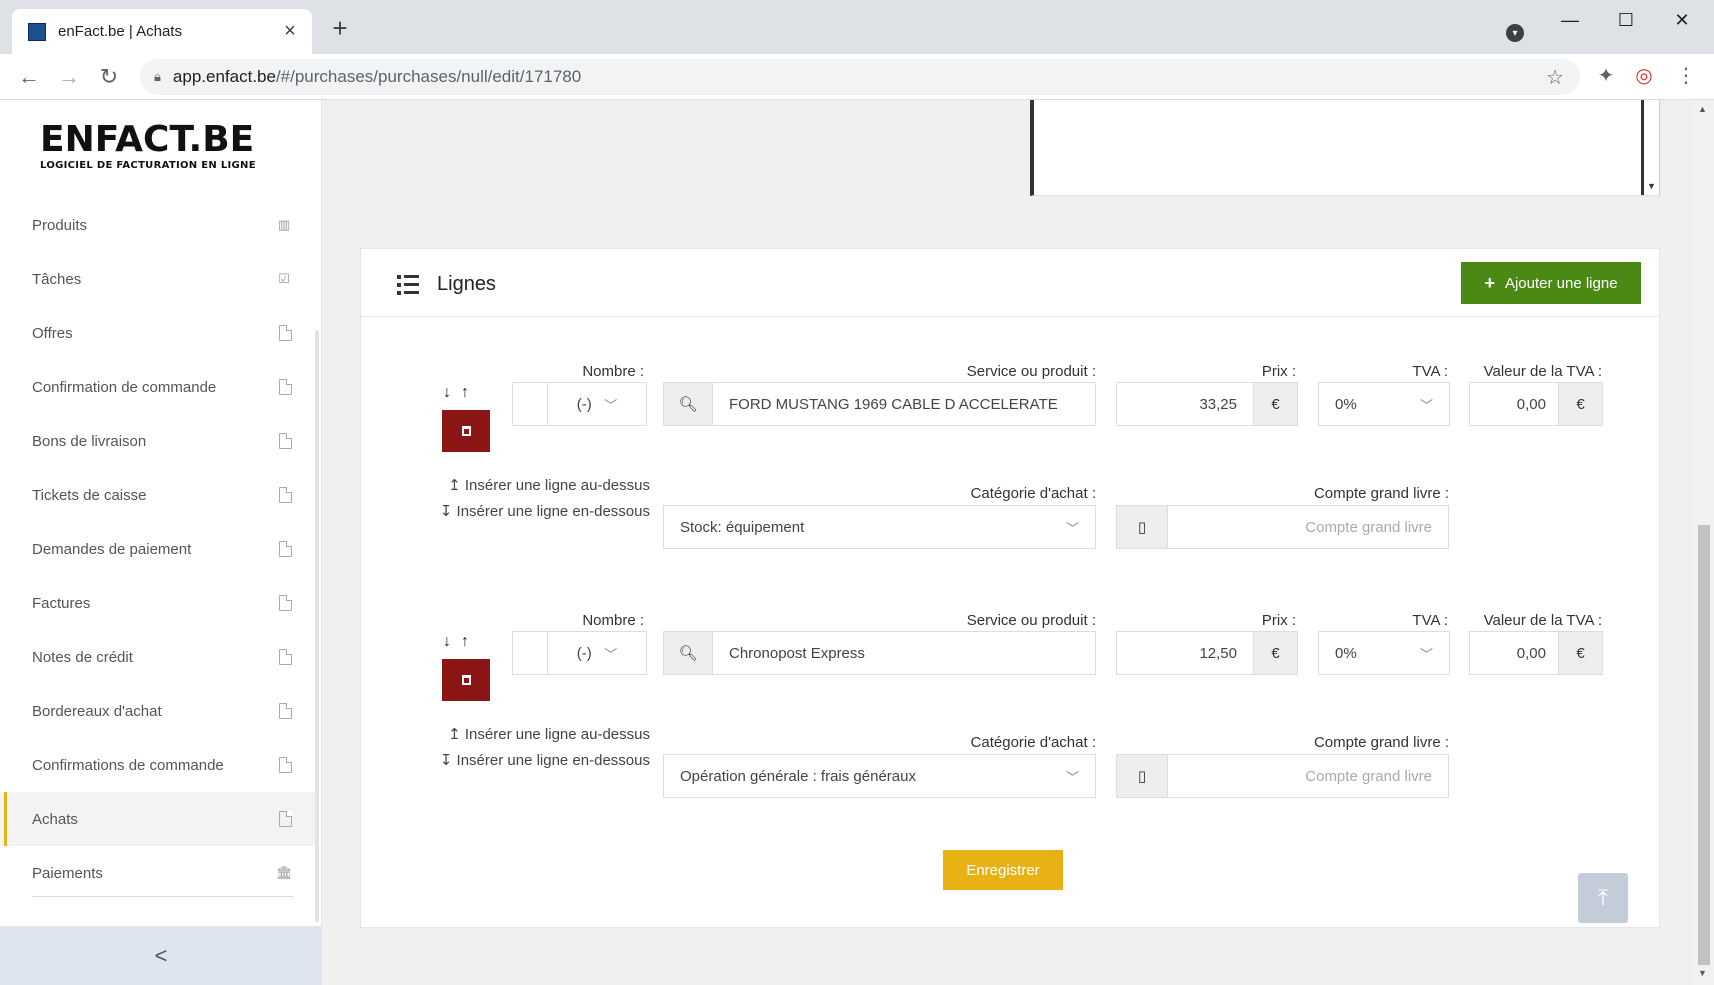 The height and width of the screenshot is (985, 1714). I want to click on sidebar-item-achats: Achats, so click(159, 819).